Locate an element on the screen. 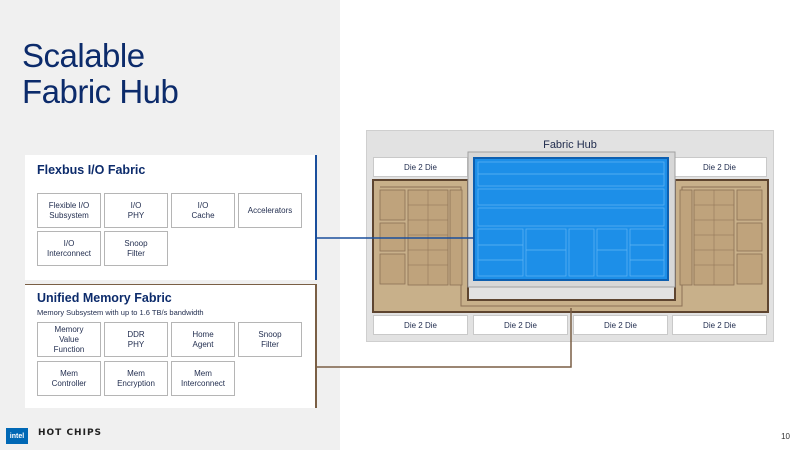 This screenshot has width=800, height=450. intel-logo: intel is located at coordinates (17, 436).